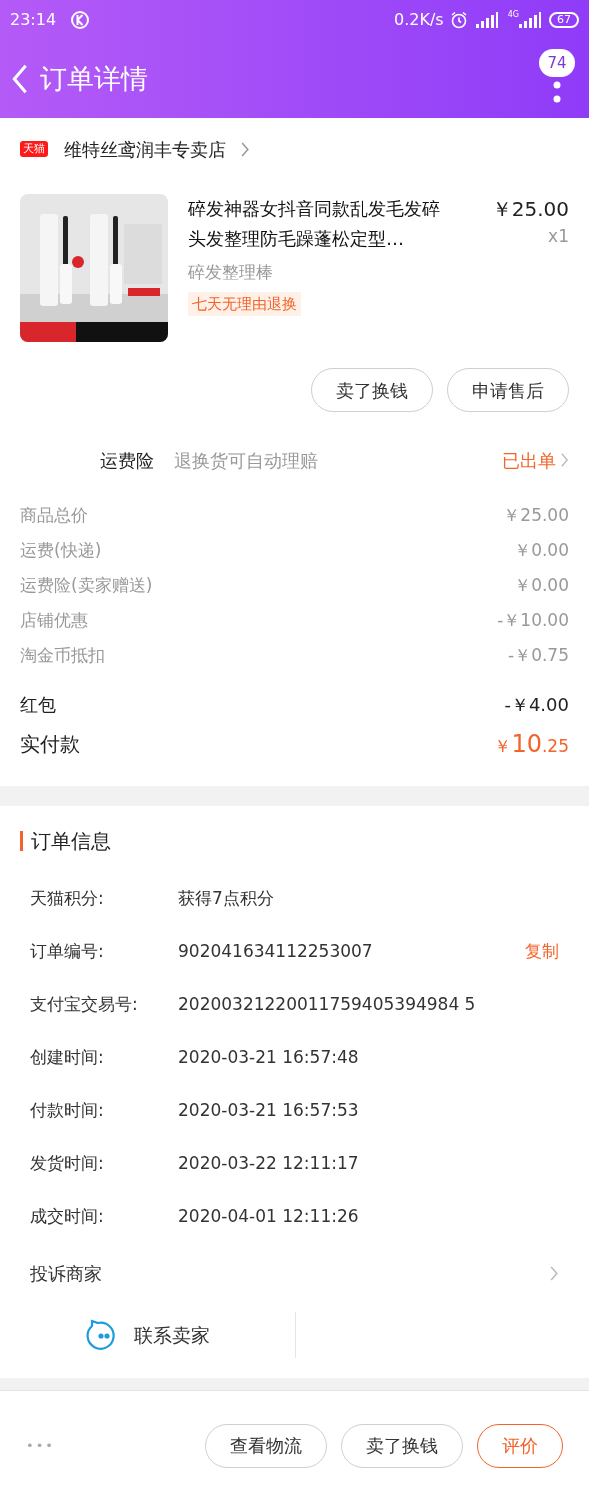 The height and width of the screenshot is (1500, 589). I want to click on price-label: 店铺优惠, so click(54, 620).